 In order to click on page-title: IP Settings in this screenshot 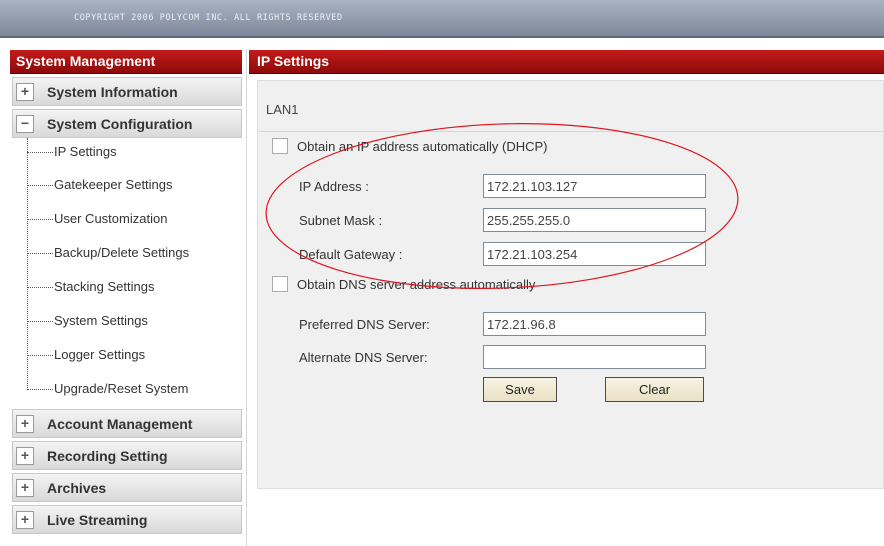, I will do `click(566, 62)`.